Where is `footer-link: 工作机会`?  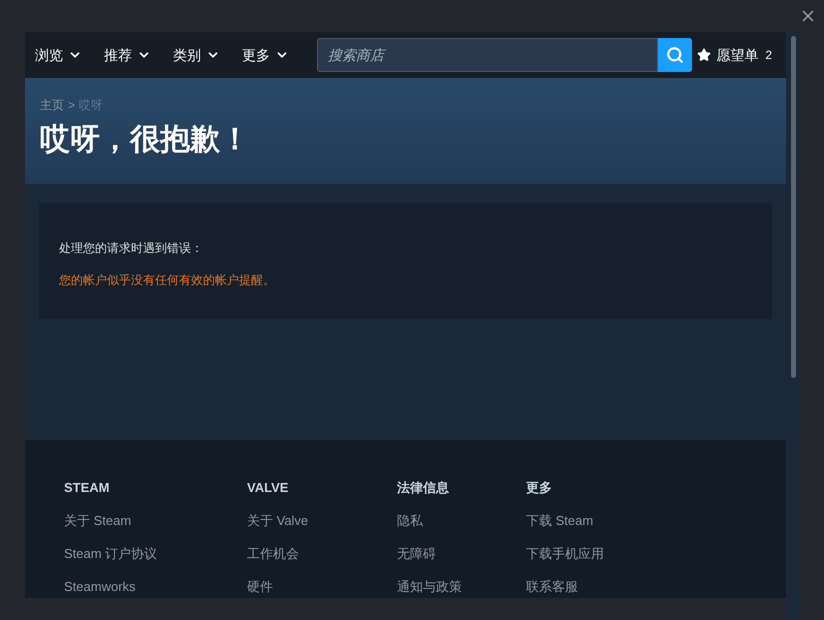 footer-link: 工作机会 is located at coordinates (322, 554).